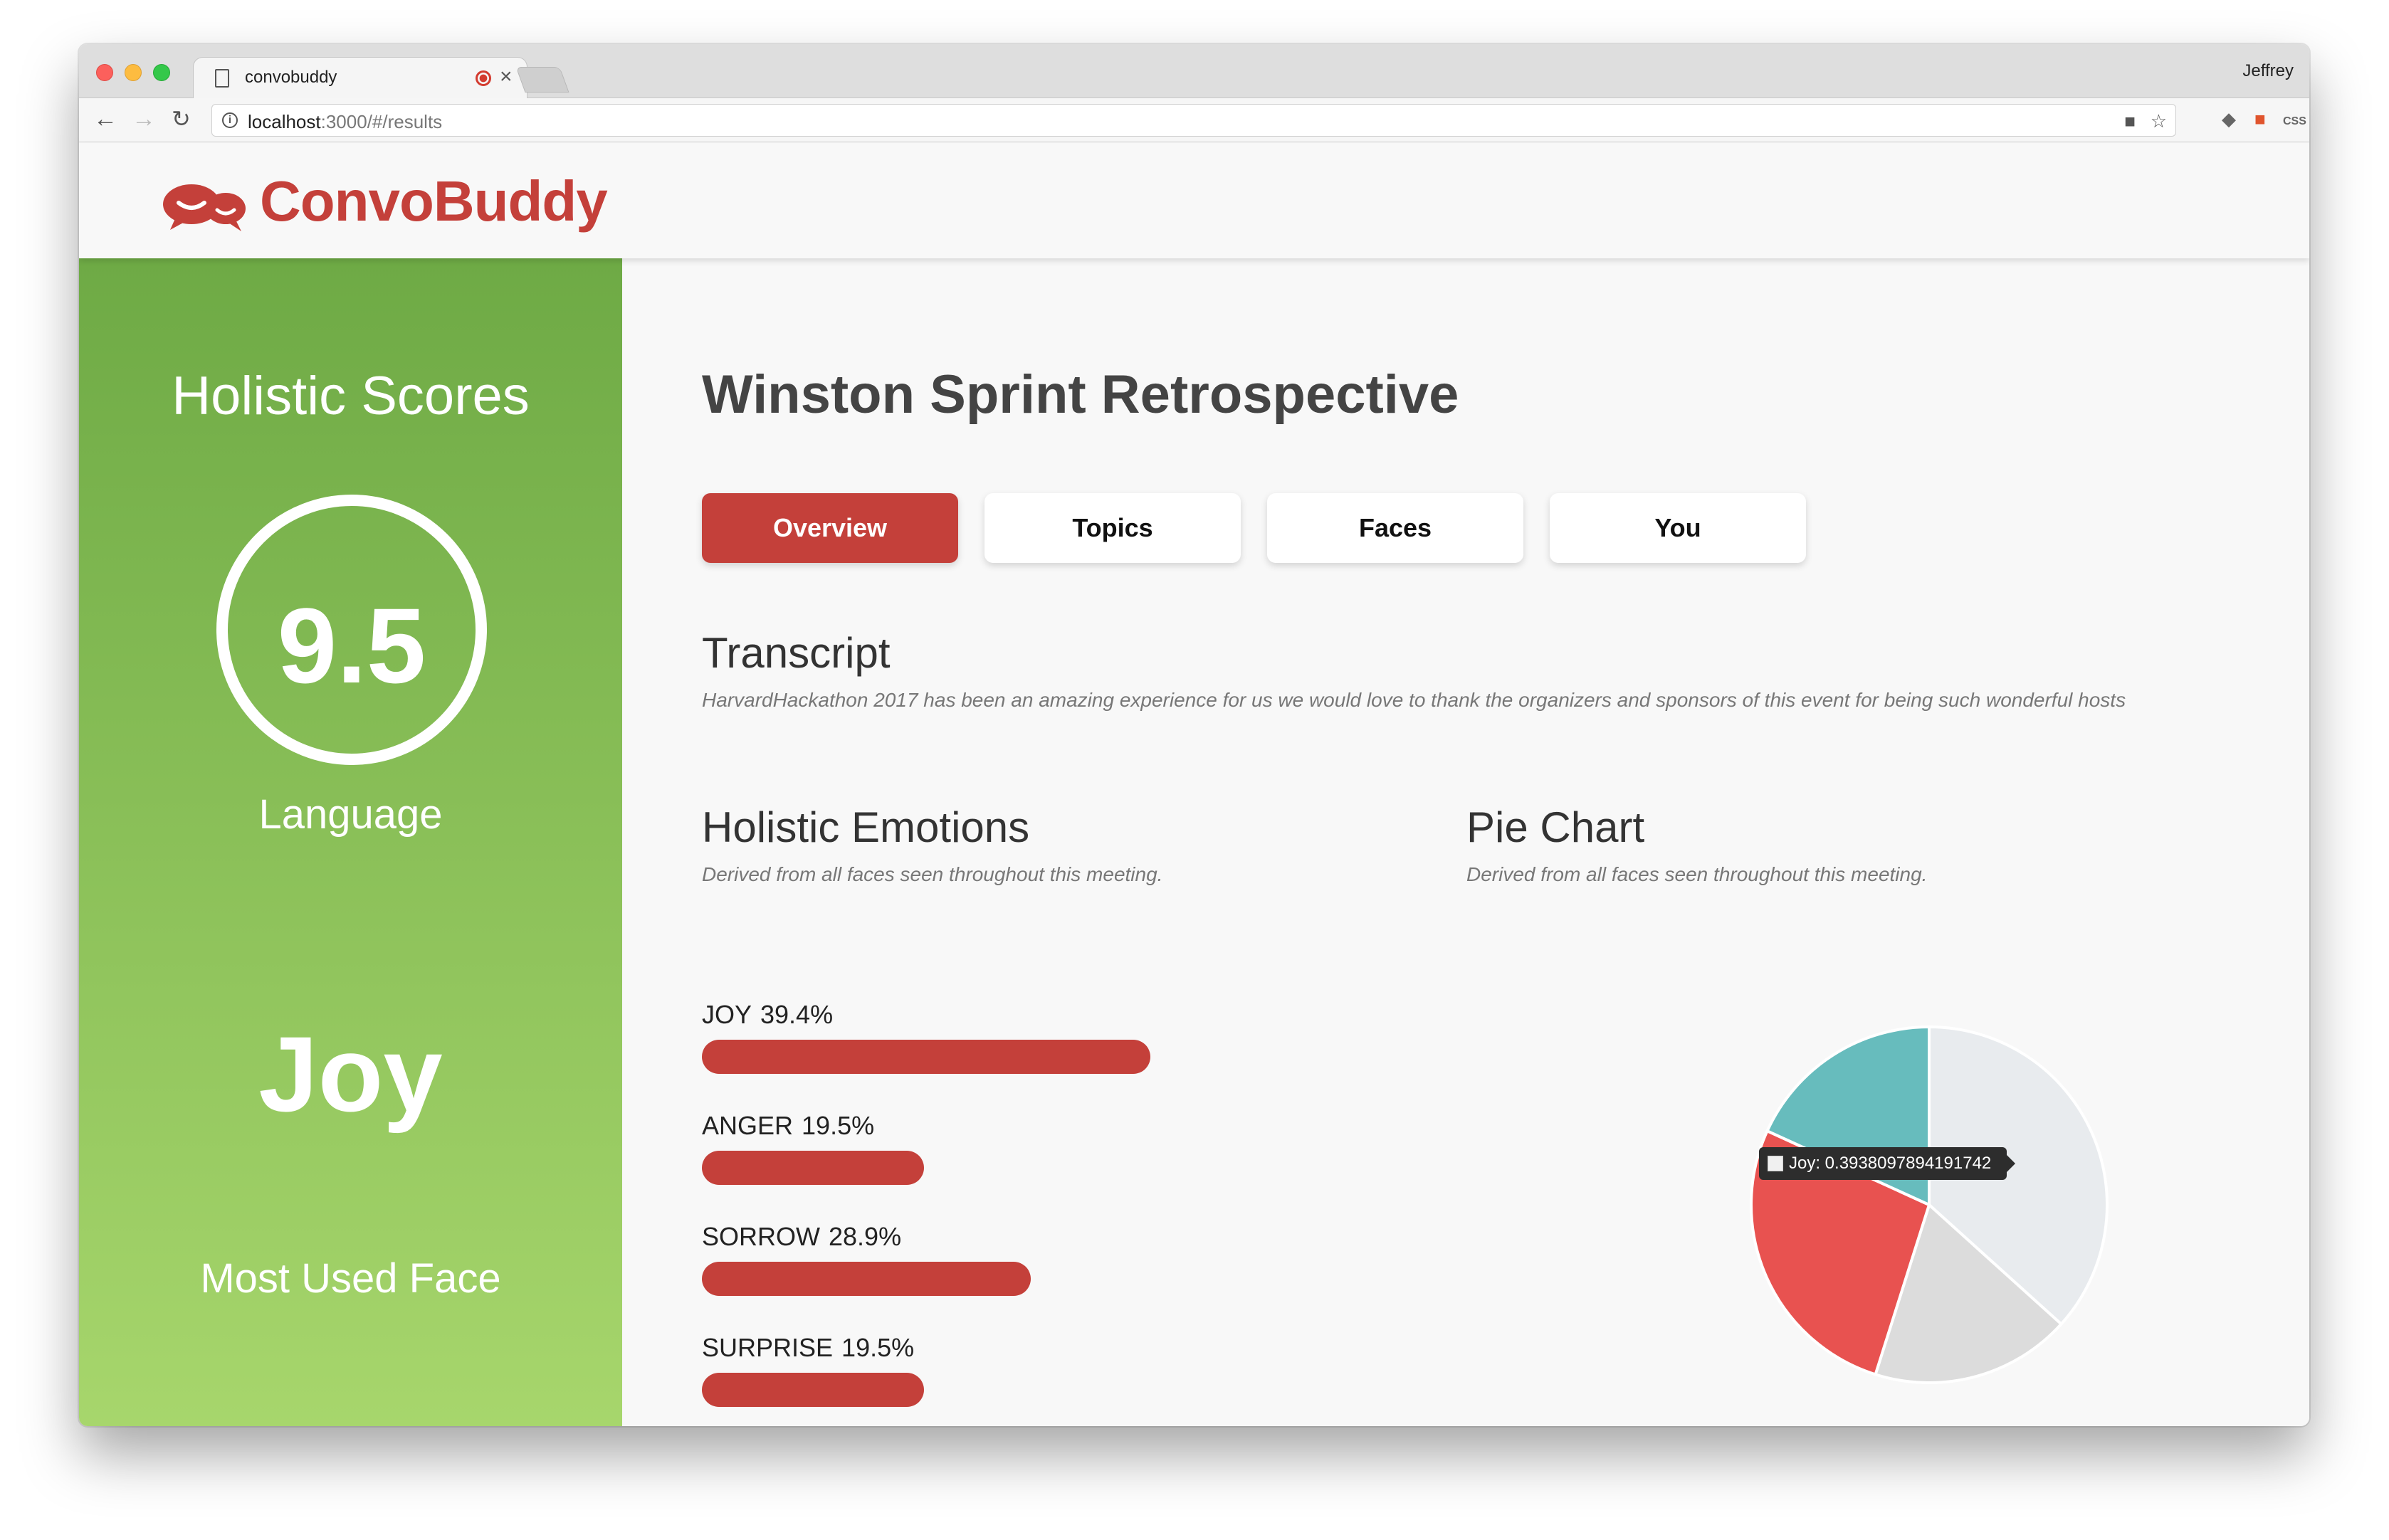  Describe the element at coordinates (796, 653) in the screenshot. I see `transcript-heading: Transcript` at that location.